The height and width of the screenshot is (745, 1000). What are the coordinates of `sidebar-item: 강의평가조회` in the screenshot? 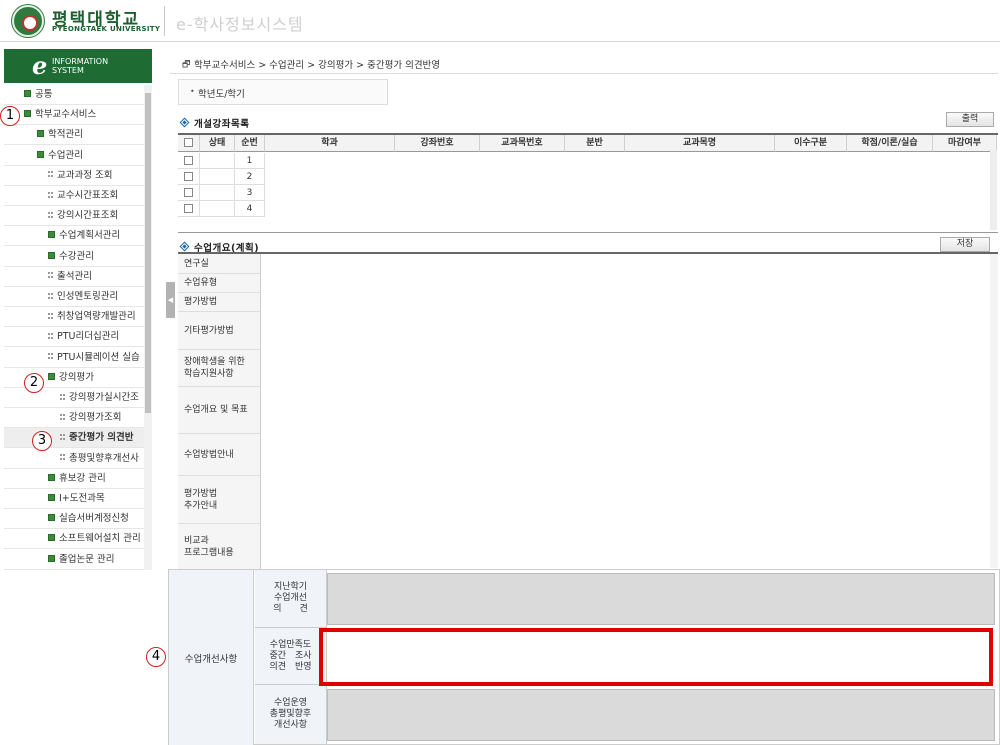 It's located at (74, 418).